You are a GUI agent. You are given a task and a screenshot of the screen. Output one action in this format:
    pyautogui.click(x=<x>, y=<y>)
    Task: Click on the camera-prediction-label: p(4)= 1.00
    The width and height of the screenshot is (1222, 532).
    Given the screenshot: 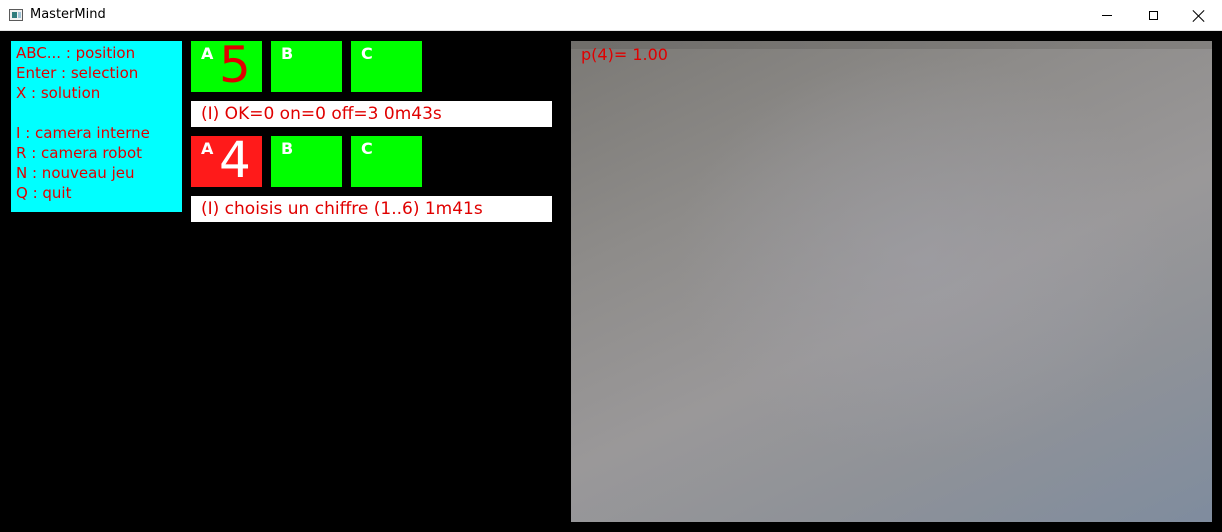 What is the action you would take?
    pyautogui.click(x=624, y=54)
    